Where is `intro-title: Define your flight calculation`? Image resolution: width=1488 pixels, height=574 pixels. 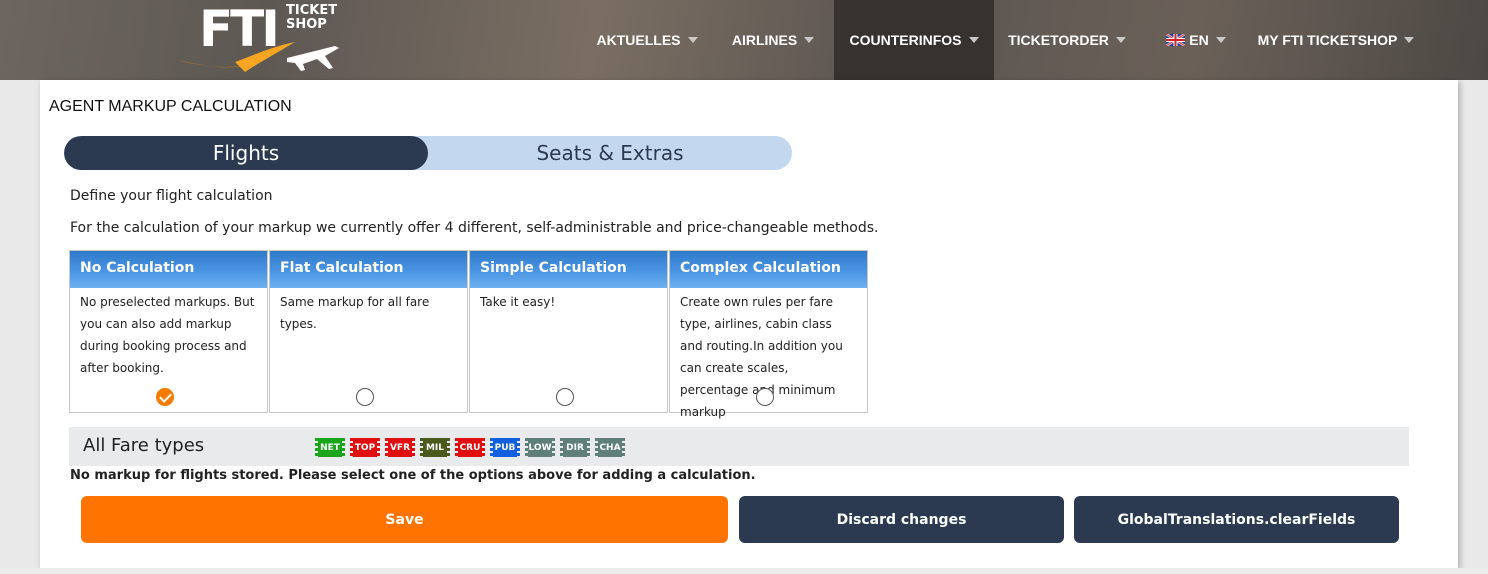
intro-title: Define your flight calculation is located at coordinates (171, 196).